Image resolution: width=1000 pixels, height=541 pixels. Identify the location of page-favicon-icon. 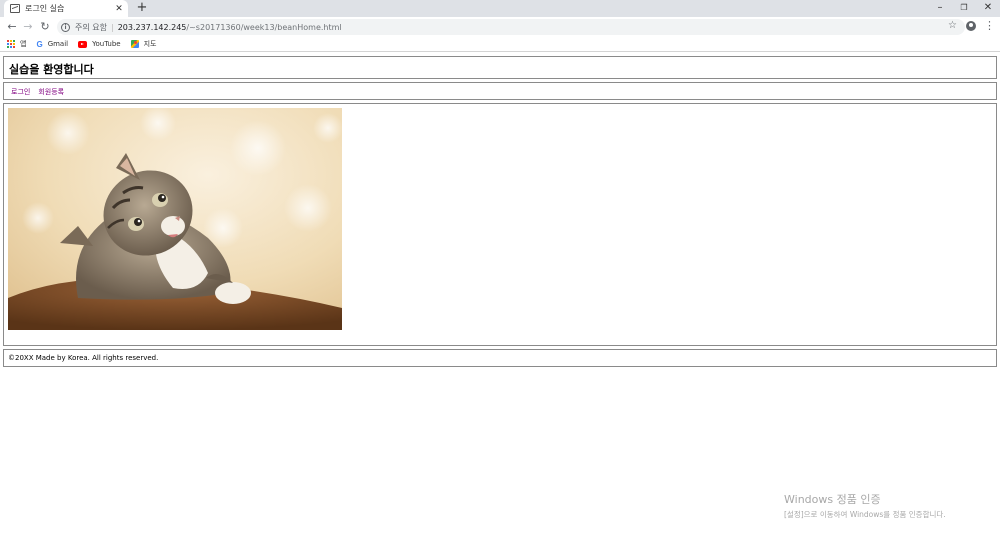
(15, 8).